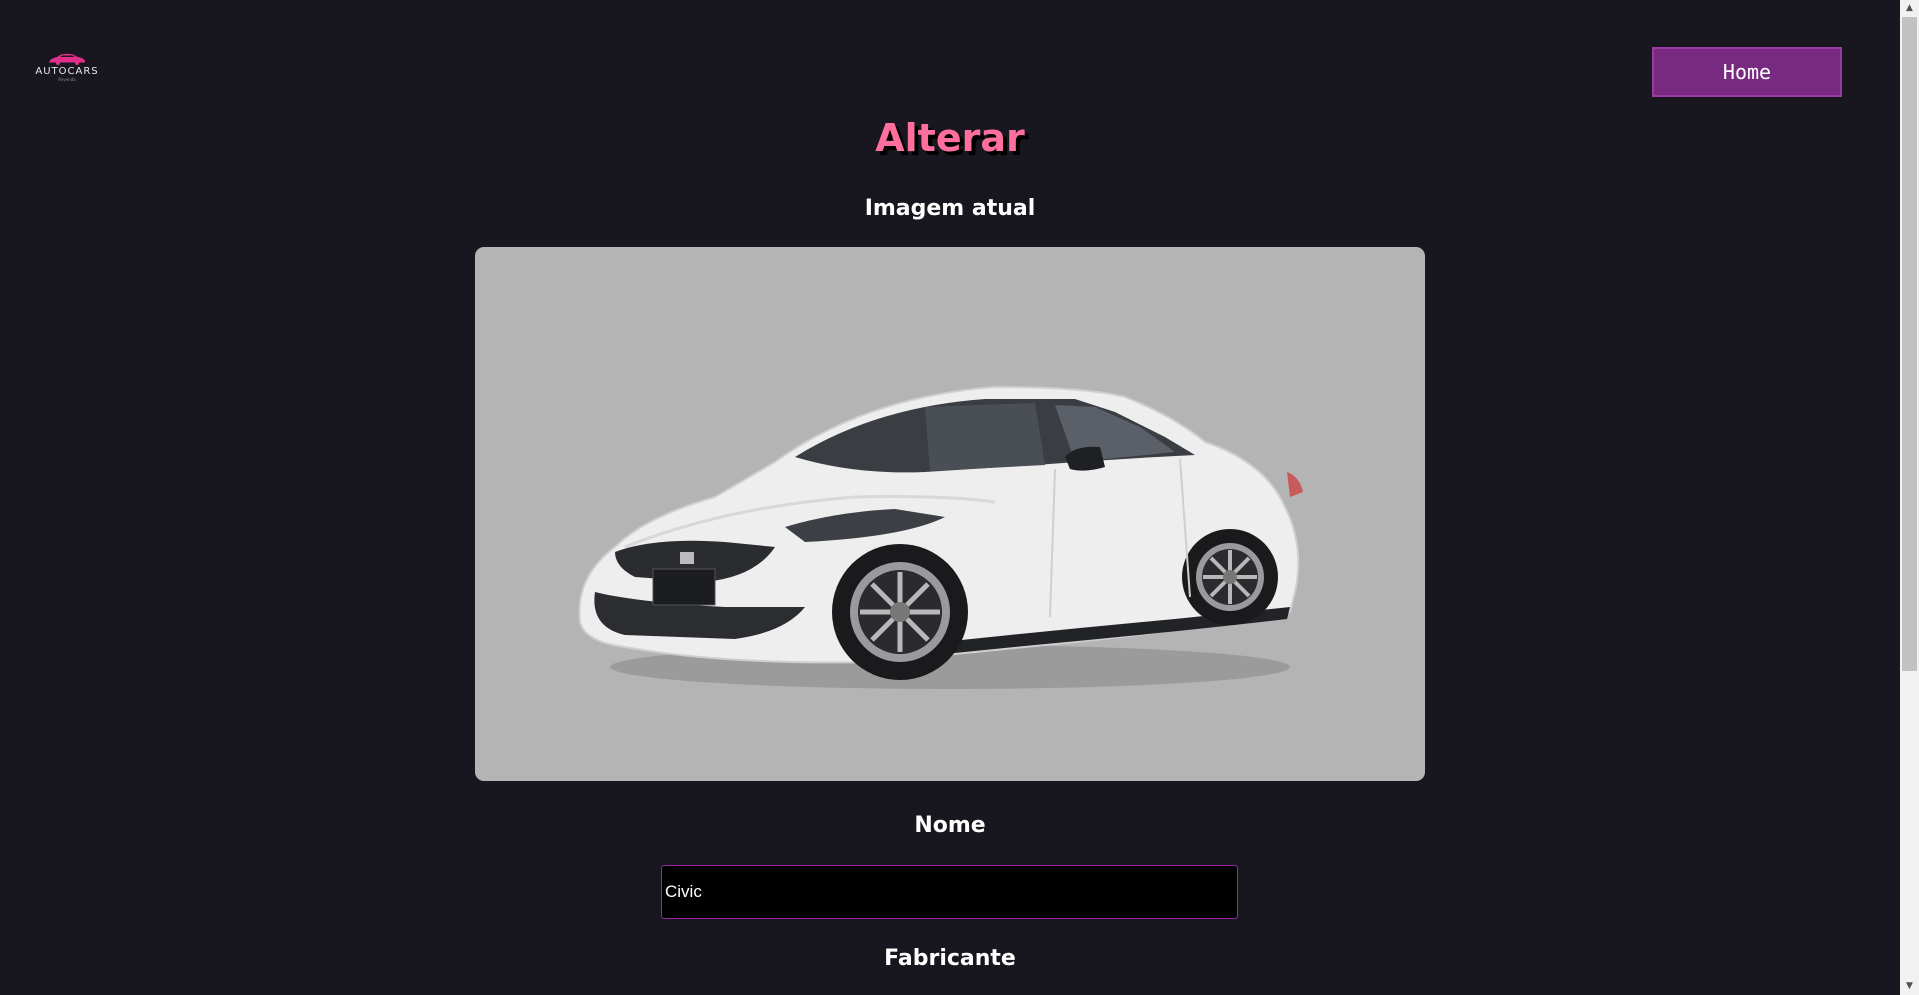  What do you see at coordinates (950, 825) in the screenshot?
I see `name-label: Nome` at bounding box center [950, 825].